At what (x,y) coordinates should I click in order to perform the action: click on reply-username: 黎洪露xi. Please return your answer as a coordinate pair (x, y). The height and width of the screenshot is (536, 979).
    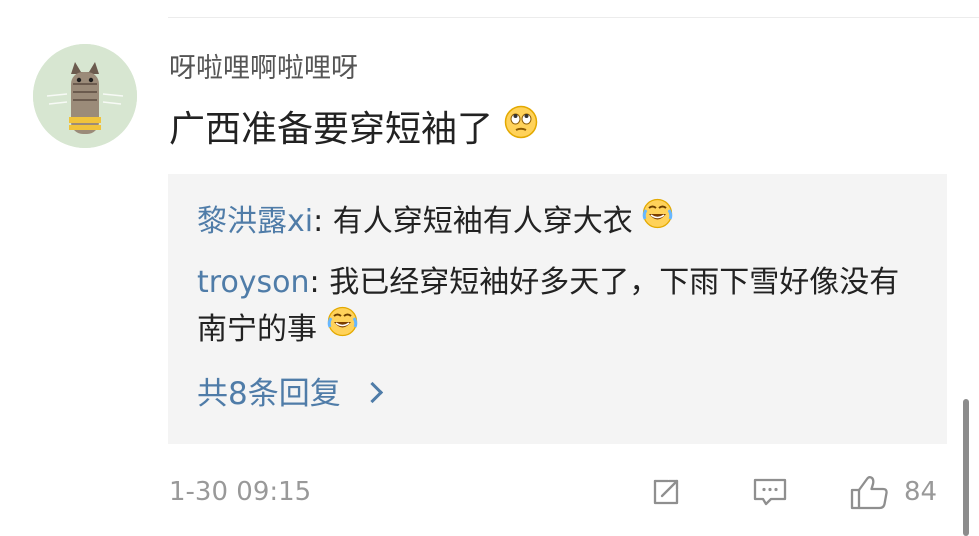
    Looking at the image, I should click on (255, 221).